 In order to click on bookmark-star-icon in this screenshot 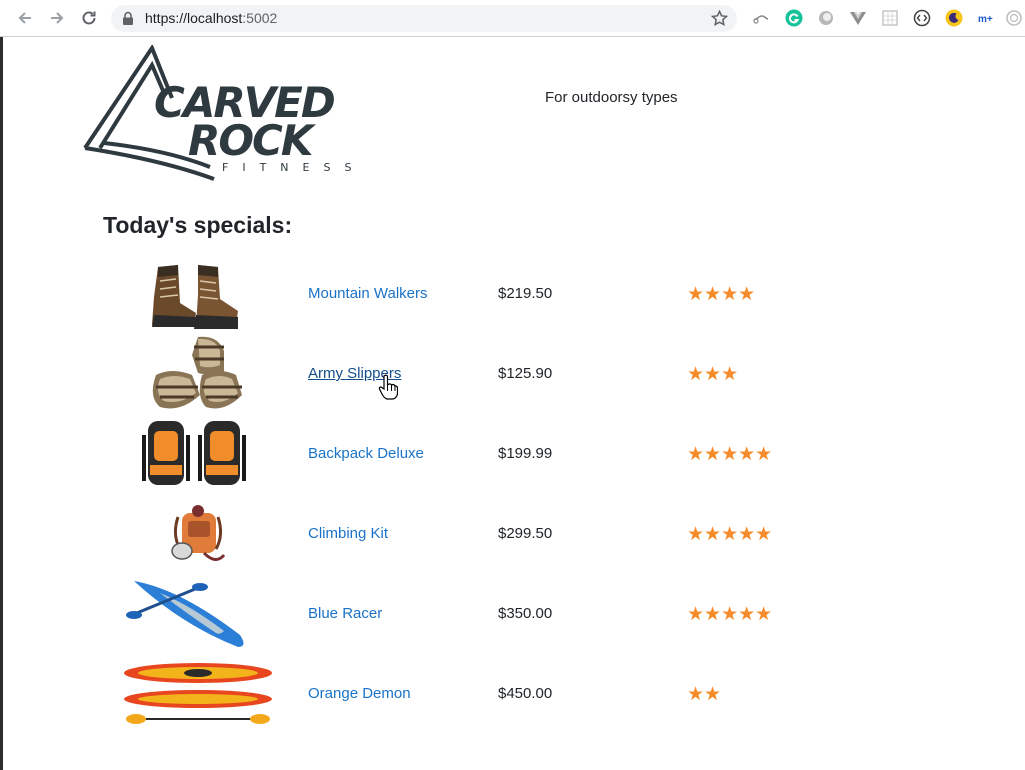, I will do `click(719, 18)`.